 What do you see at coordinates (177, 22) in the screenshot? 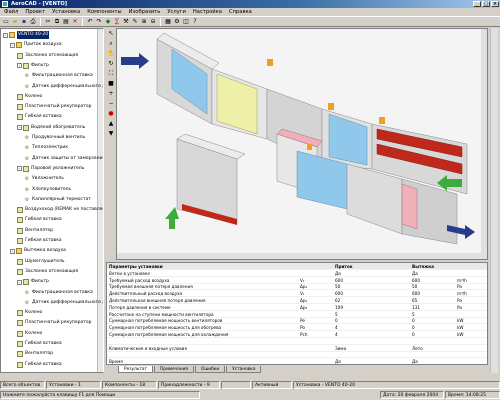
I see `settings-icon: ⚙` at bounding box center [177, 22].